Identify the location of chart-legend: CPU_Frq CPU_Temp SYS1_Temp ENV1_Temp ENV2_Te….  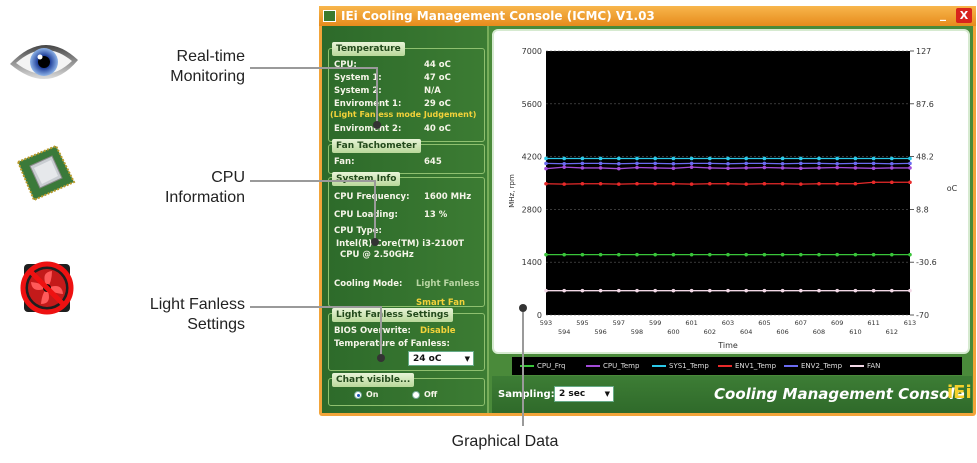
(737, 366).